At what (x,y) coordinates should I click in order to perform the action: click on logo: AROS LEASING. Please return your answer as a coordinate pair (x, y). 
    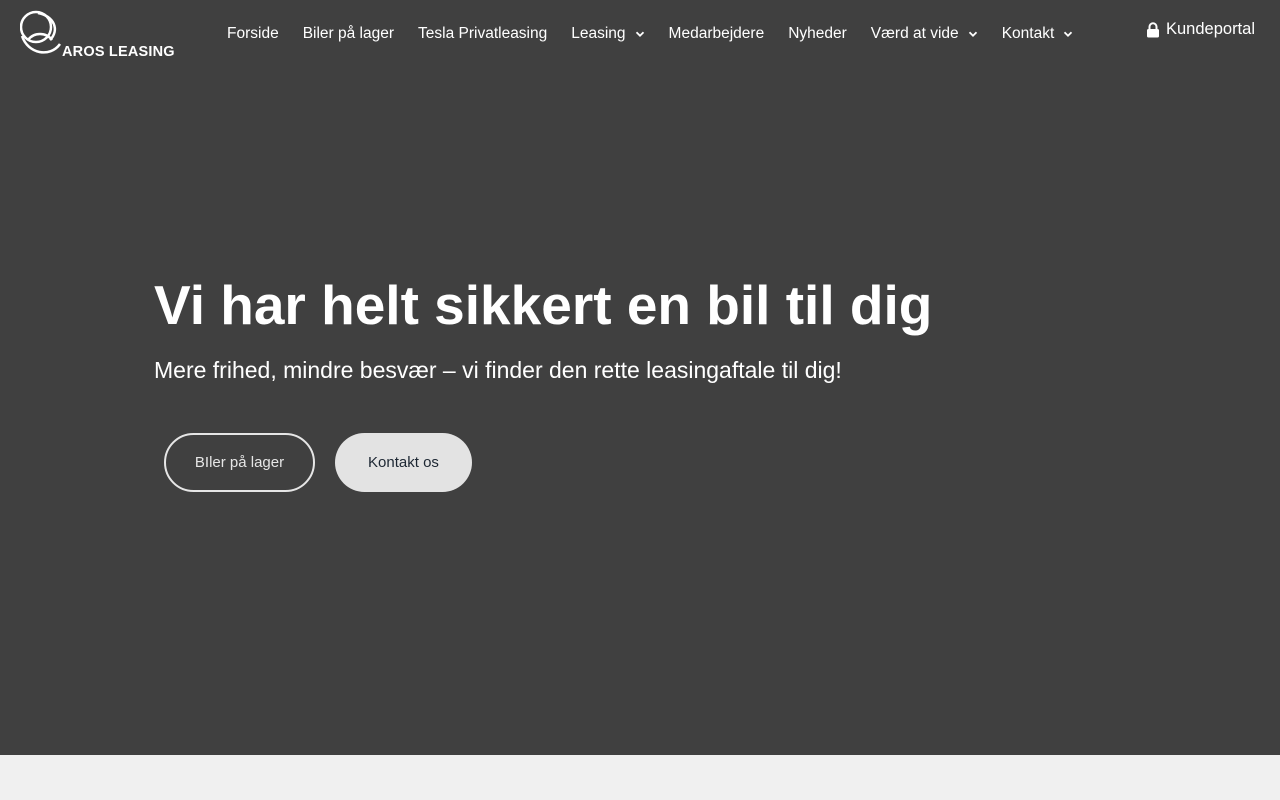
    Looking at the image, I should click on (97, 35).